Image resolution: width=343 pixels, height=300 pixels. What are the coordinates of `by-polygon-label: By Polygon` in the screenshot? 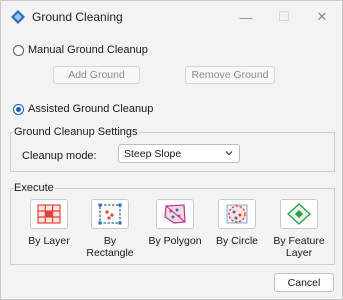 It's located at (175, 241).